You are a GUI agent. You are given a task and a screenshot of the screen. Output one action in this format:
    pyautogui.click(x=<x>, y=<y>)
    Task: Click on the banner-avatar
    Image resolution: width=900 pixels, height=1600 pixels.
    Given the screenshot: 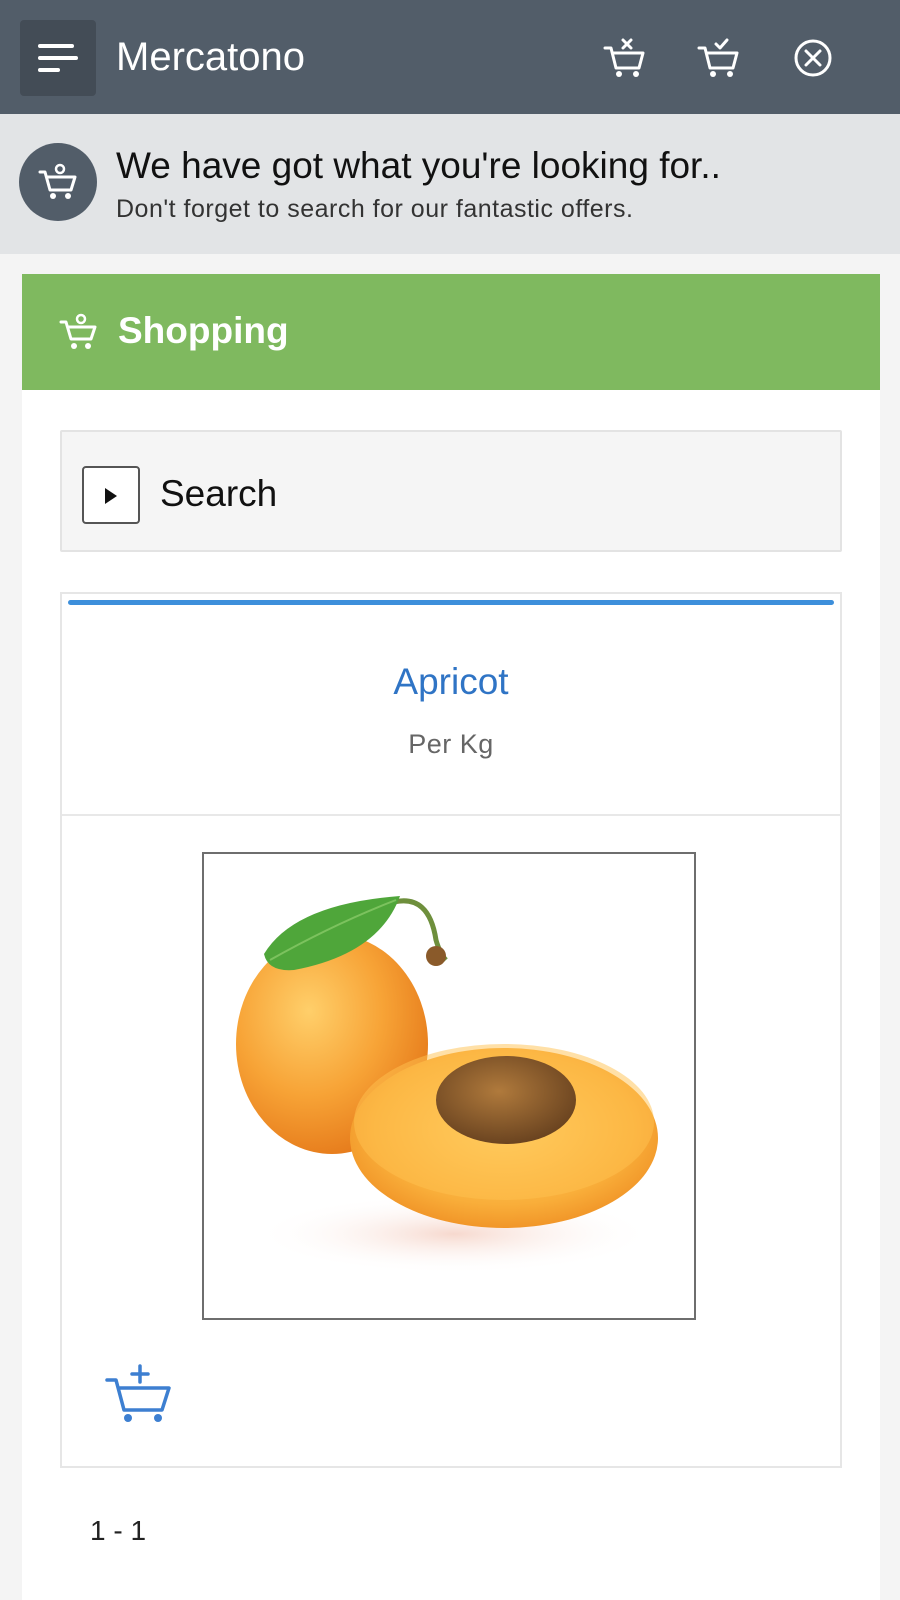 What is the action you would take?
    pyautogui.click(x=58, y=182)
    